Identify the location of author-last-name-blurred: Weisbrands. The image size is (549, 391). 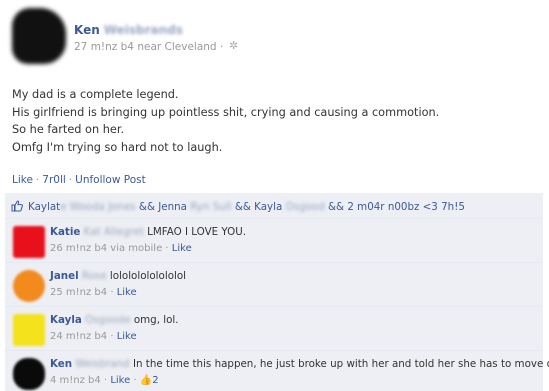
(143, 30).